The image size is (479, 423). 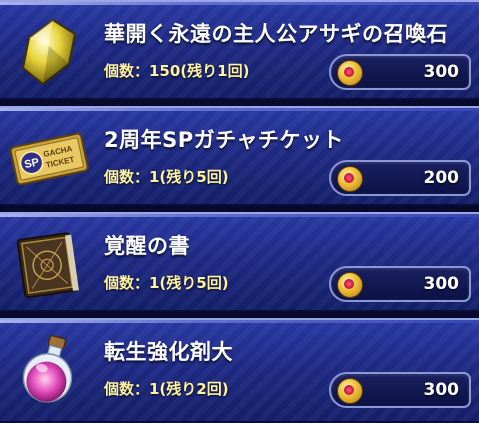 I want to click on item-name: 華開く永遠の主人公アサギの召喚石, so click(x=276, y=34).